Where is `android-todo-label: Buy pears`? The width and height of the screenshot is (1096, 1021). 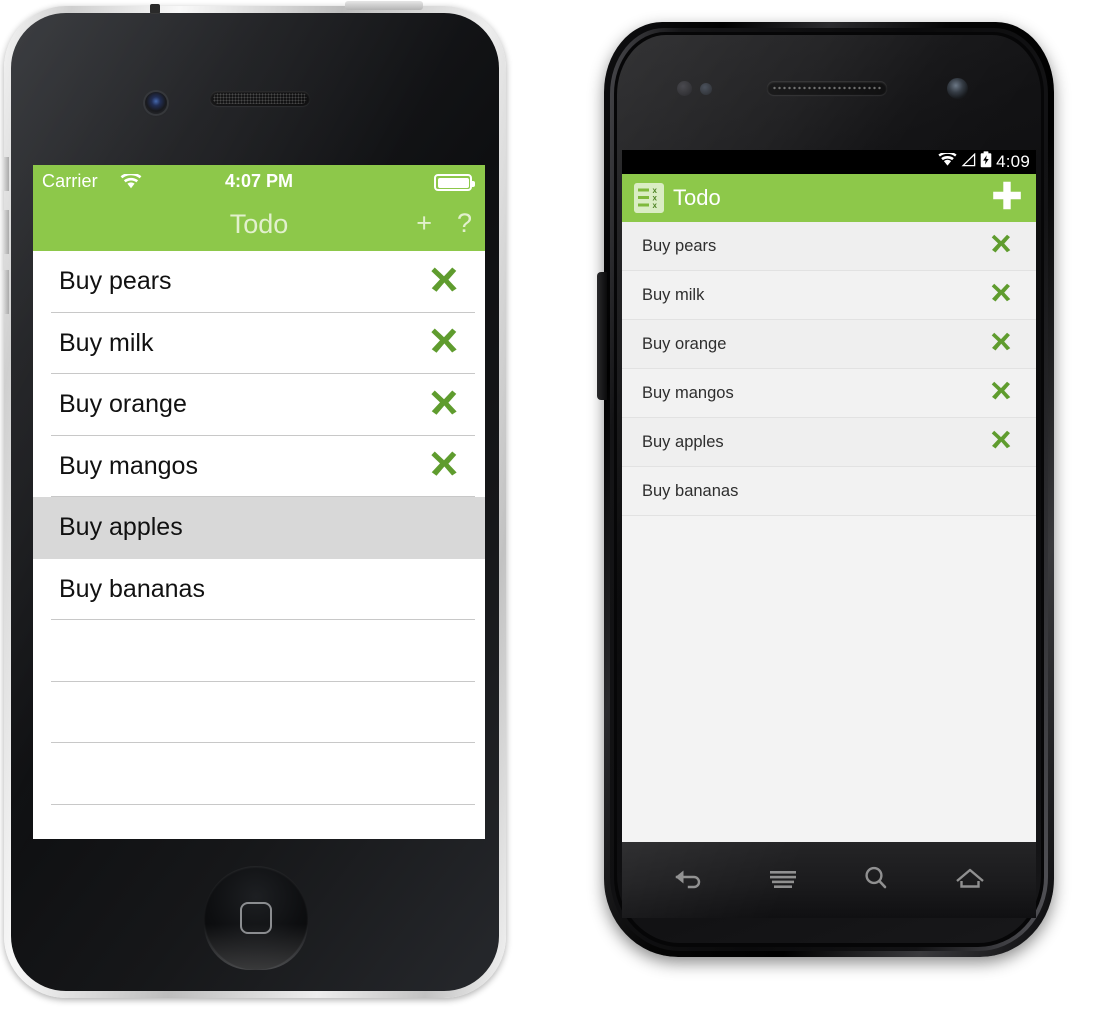
android-todo-label: Buy pears is located at coordinates (679, 245).